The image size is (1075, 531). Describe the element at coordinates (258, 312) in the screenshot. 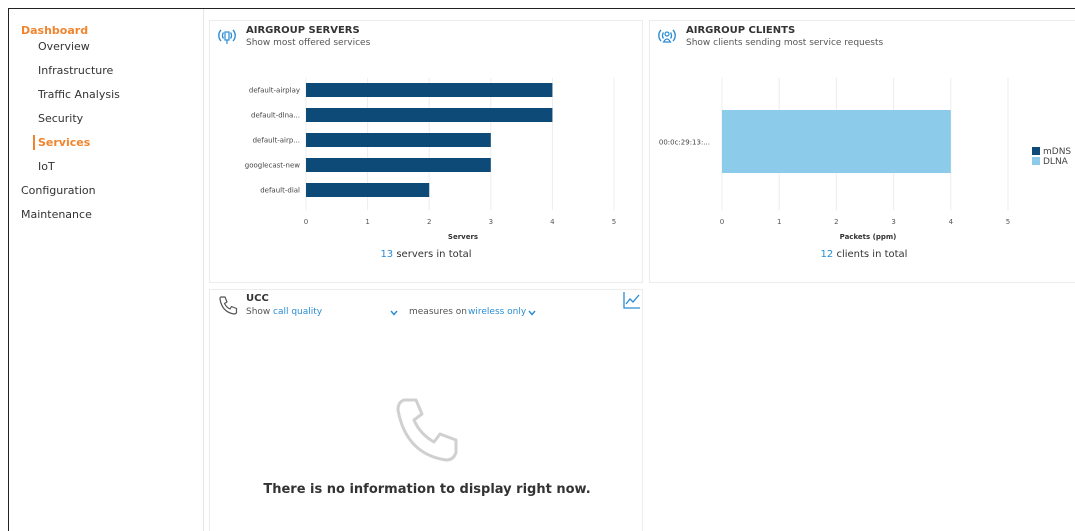

I see `ucc-show-label: Show` at that location.